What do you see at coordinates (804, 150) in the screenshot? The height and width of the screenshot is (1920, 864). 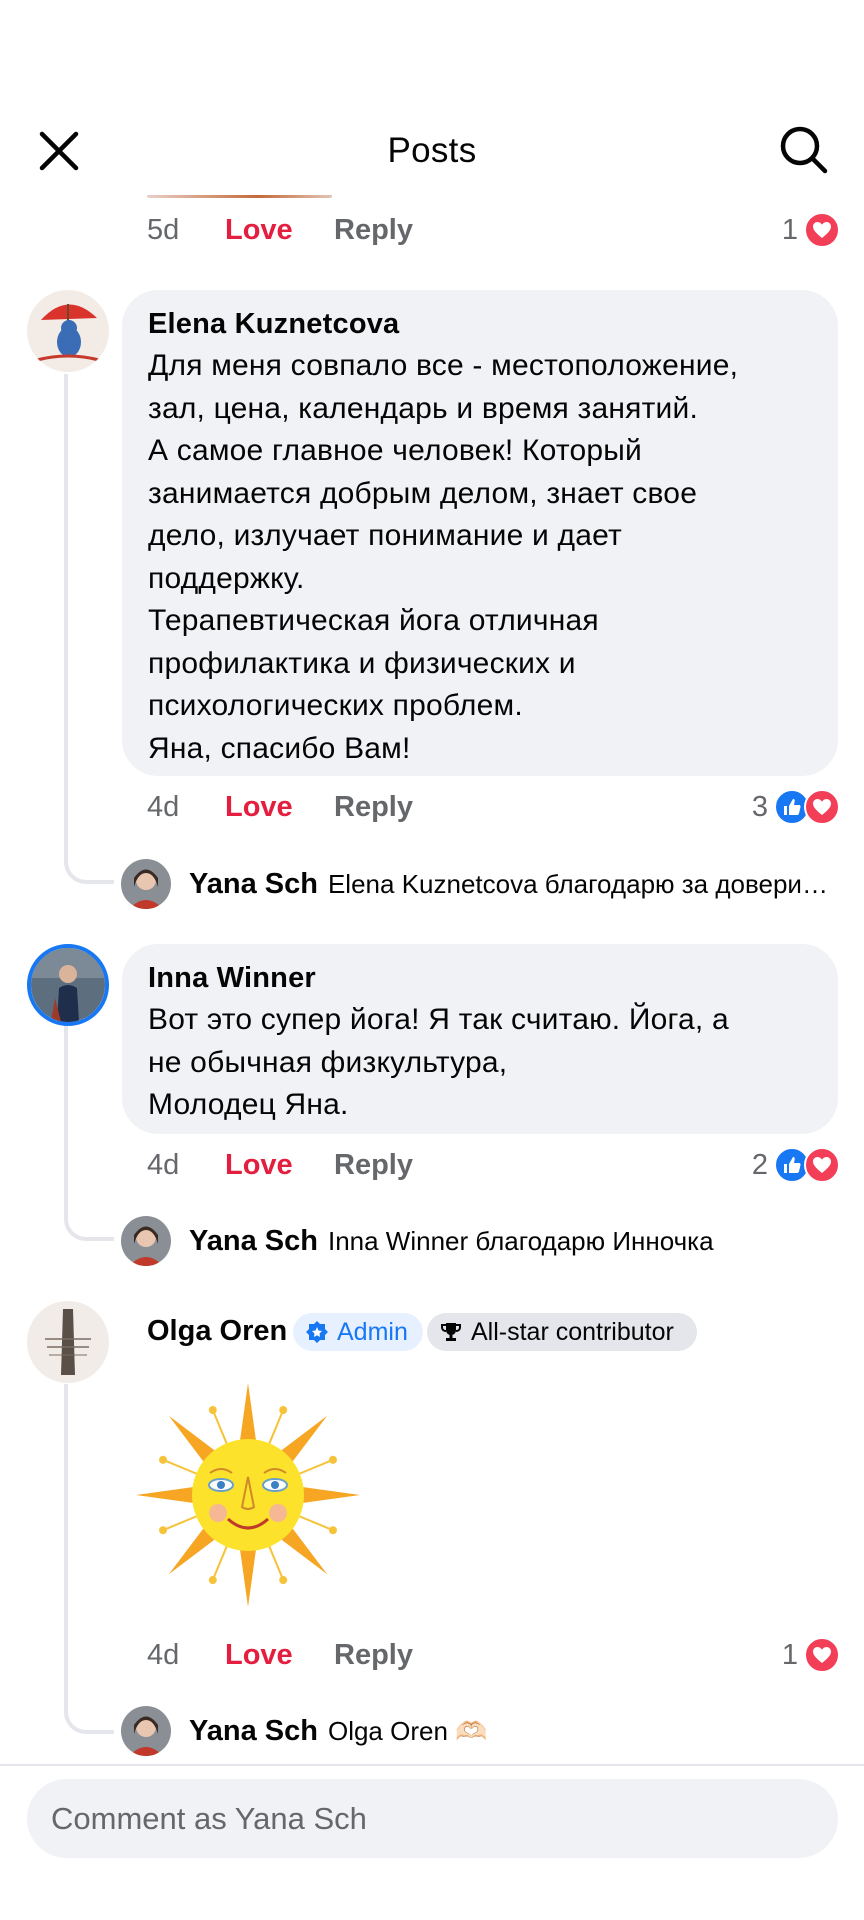 I see `search-icon` at bounding box center [804, 150].